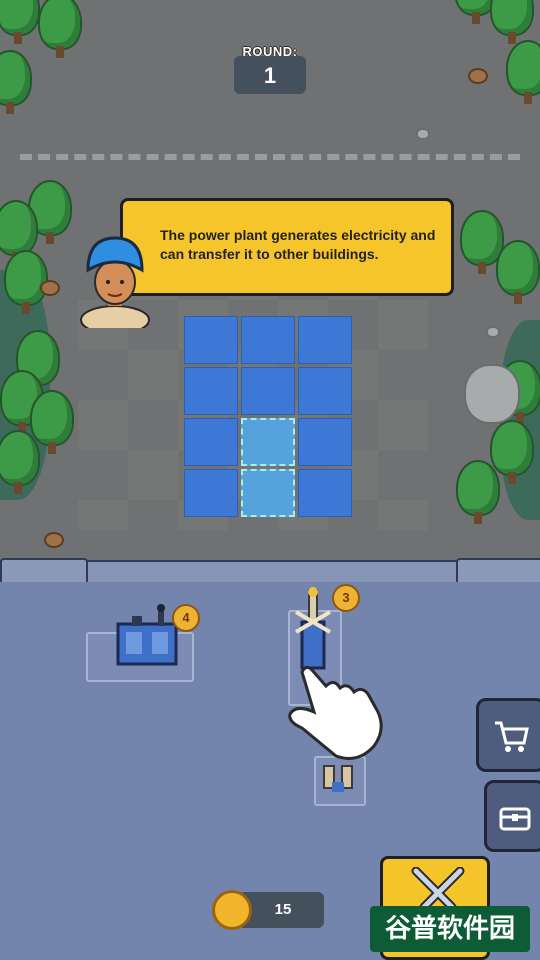  I want to click on boundary-dashed-line, so click(270, 157).